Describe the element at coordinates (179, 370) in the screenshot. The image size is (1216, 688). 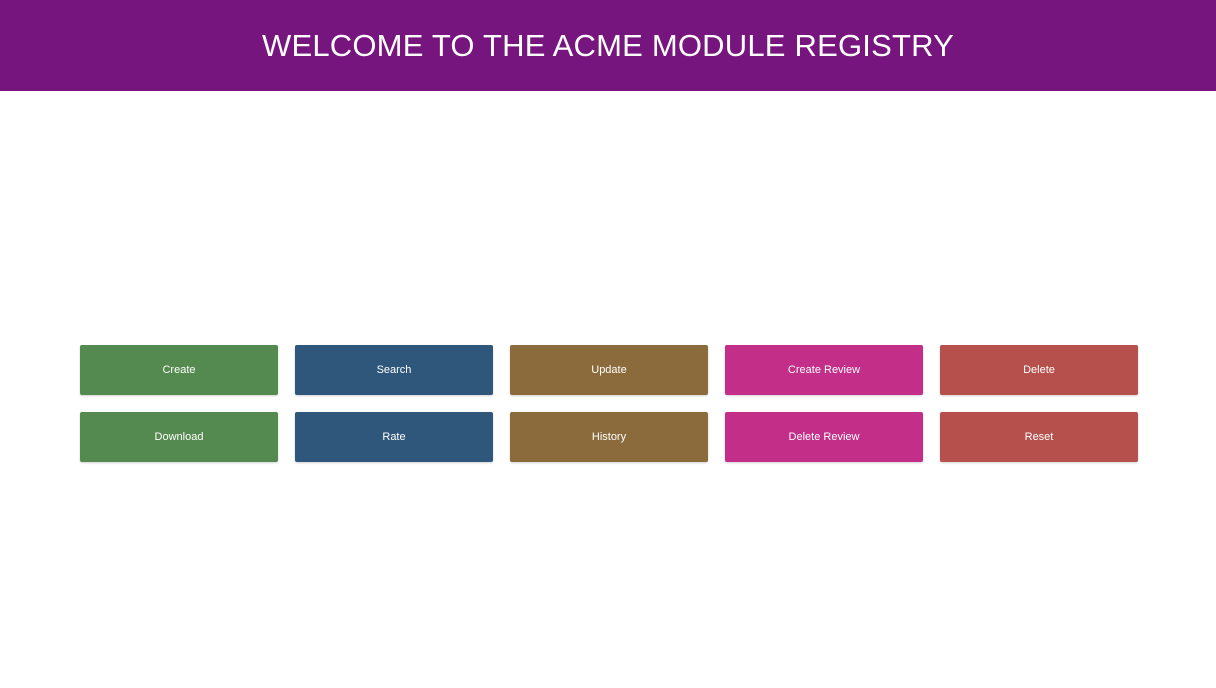
I see `create-button: Create` at that location.